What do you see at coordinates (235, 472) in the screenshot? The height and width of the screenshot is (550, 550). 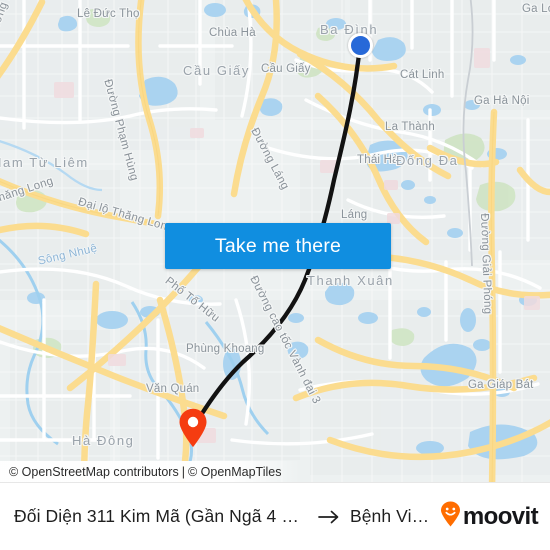 I see `openmaptiles-attribution-link: © OpenMapTiles` at bounding box center [235, 472].